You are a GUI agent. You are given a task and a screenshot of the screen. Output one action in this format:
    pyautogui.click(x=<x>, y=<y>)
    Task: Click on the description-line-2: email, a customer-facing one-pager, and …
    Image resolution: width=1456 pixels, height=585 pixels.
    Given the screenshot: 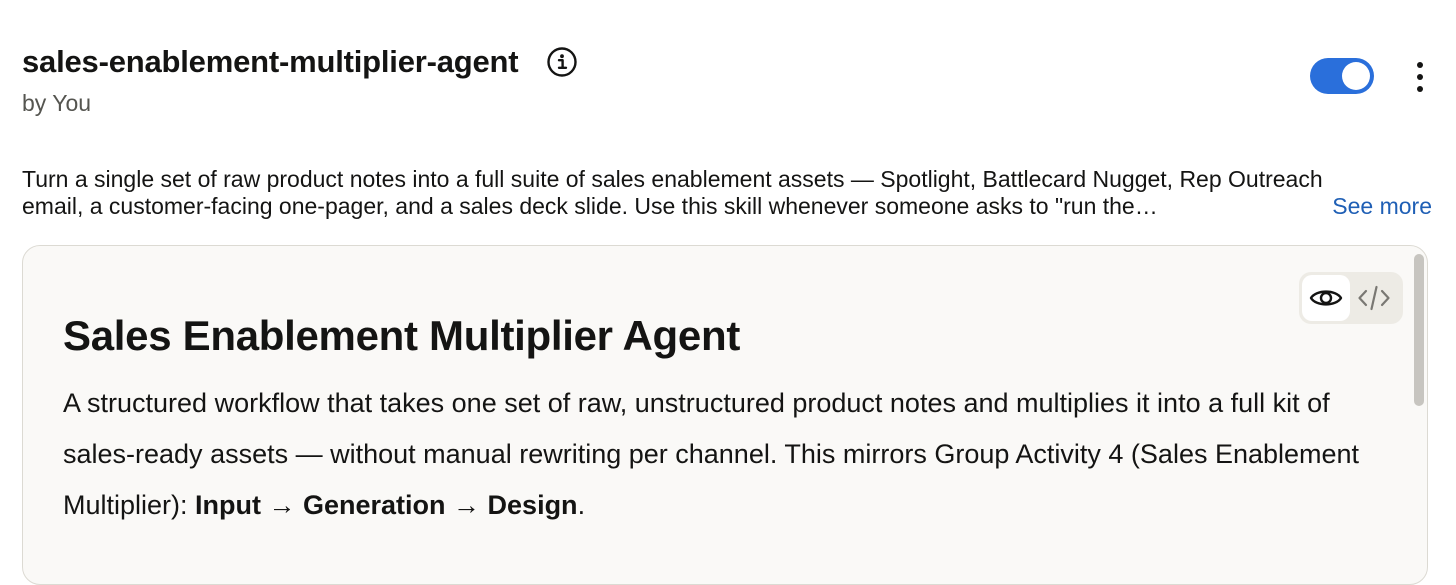 What is the action you would take?
    pyautogui.click(x=590, y=206)
    